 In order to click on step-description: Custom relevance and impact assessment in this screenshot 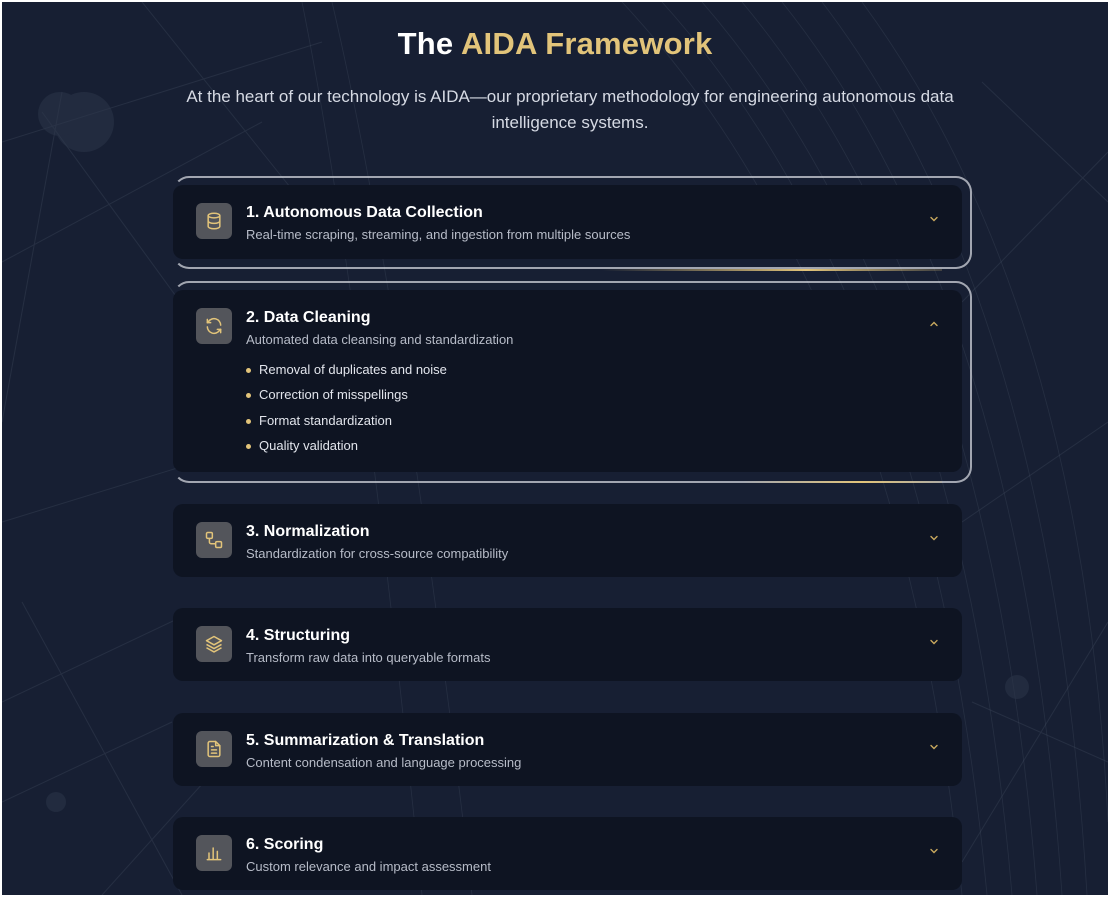, I will do `click(368, 866)`.